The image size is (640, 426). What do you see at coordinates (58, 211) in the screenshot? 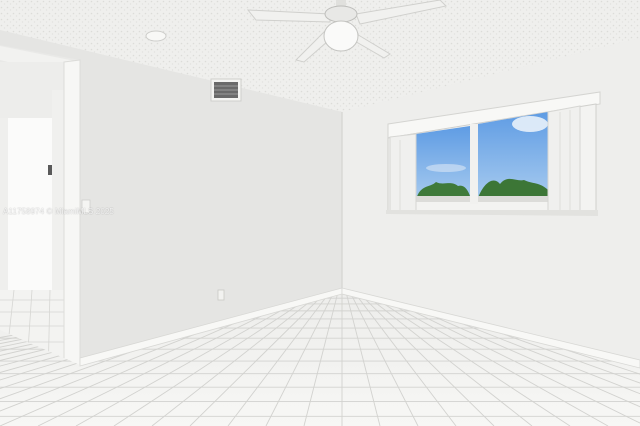
I see `watermark: A11758974 © MiamiMLS 2025` at bounding box center [58, 211].